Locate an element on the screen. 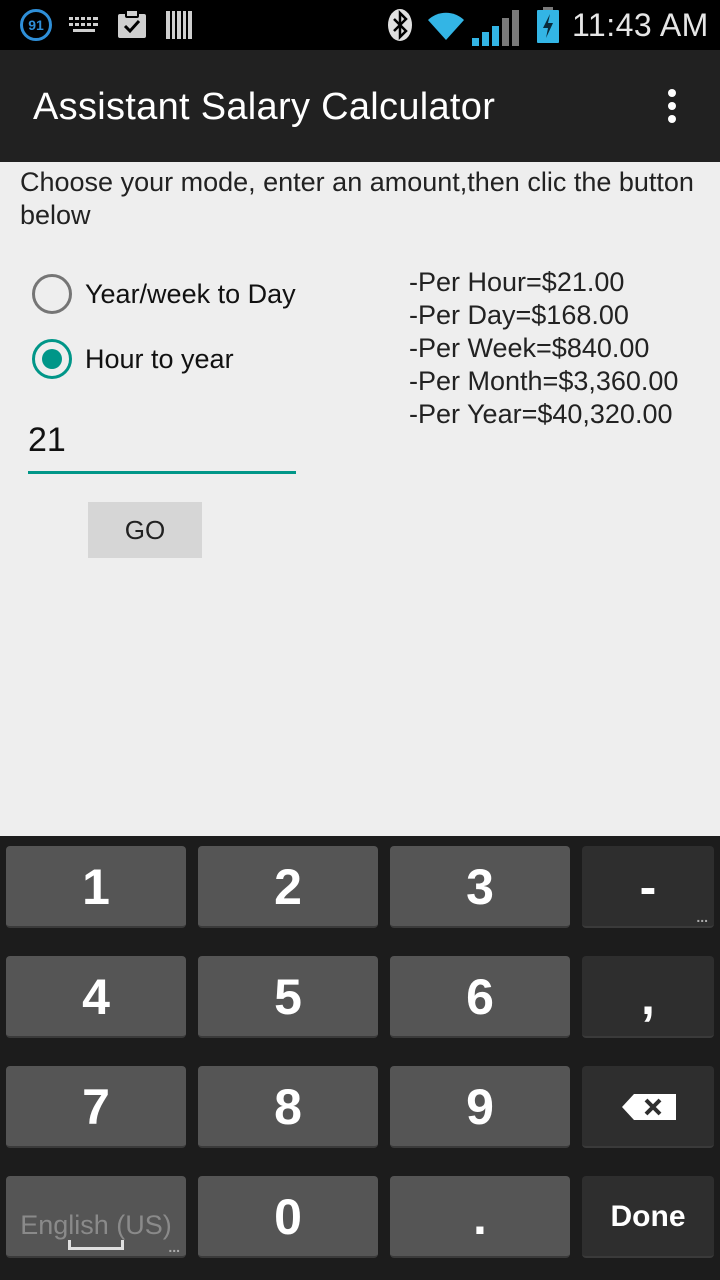 The height and width of the screenshot is (1280, 720). result-per-week: -Per Week=$840.00 is located at coordinates (529, 348).